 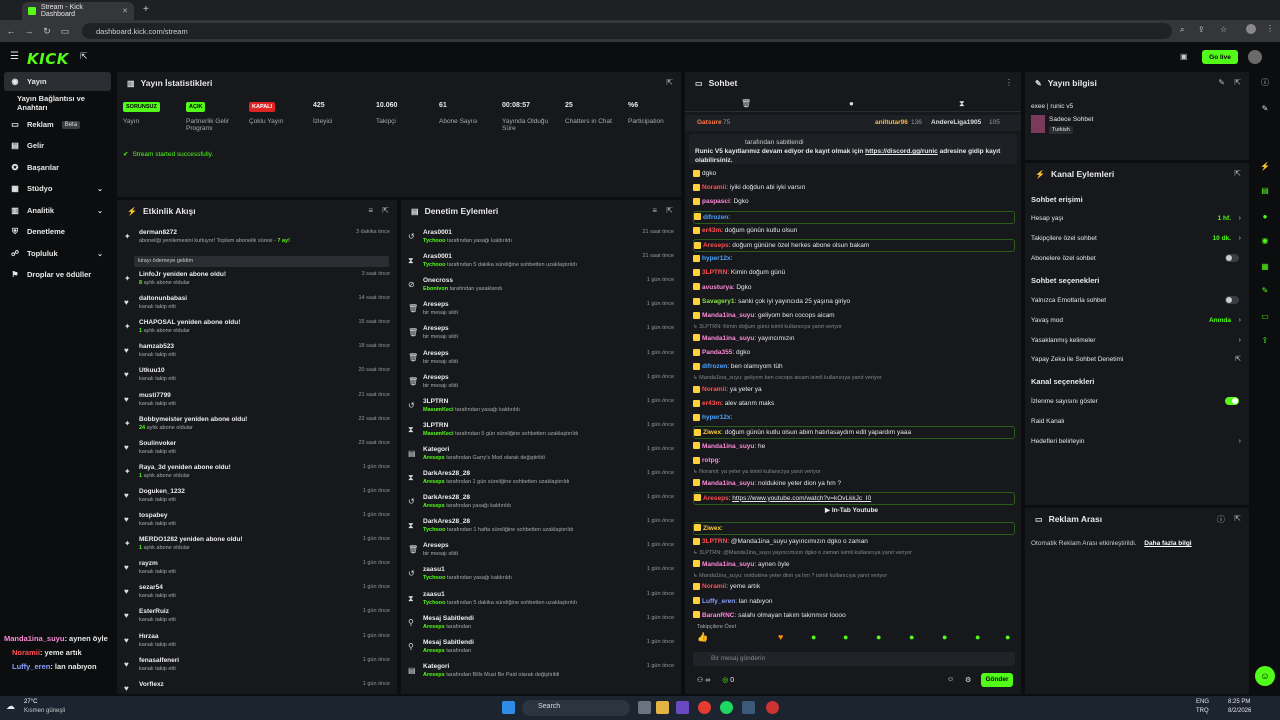 What do you see at coordinates (854, 273) in the screenshot?
I see `chat-message: 3LPTRN: Kimin doğum günü` at bounding box center [854, 273].